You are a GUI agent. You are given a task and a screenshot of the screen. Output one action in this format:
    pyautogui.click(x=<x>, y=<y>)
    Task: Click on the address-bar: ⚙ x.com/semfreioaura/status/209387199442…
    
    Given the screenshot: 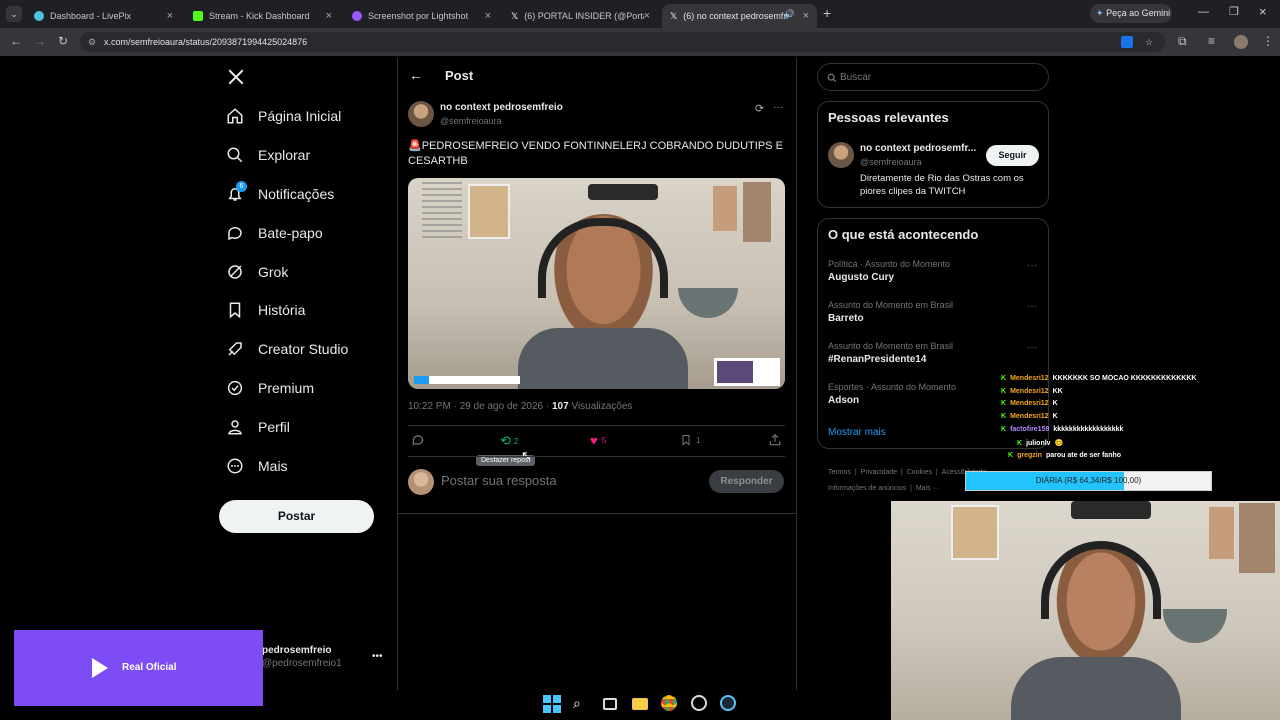 What is the action you would take?
    pyautogui.click(x=622, y=42)
    